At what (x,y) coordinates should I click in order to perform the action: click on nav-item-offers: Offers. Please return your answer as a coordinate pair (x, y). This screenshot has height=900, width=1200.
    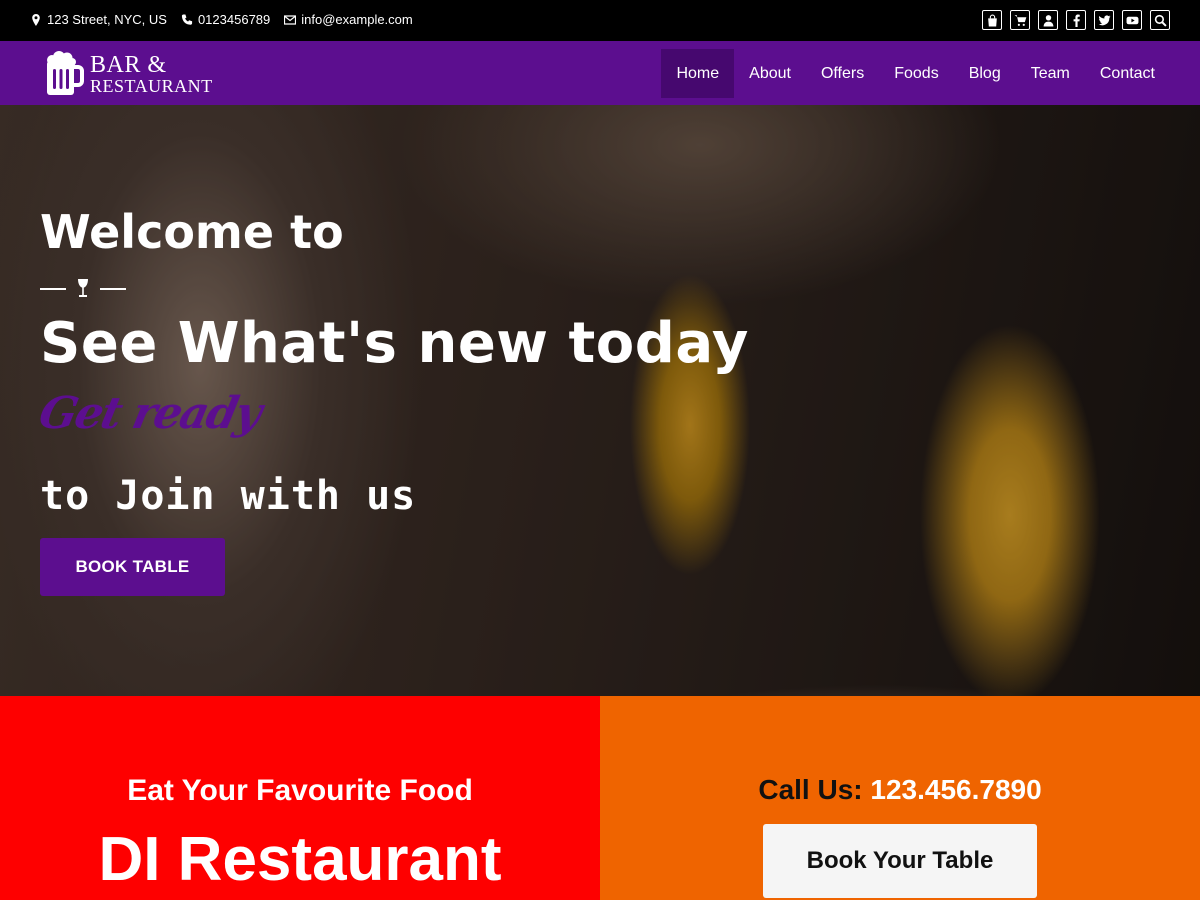
    Looking at the image, I should click on (842, 73).